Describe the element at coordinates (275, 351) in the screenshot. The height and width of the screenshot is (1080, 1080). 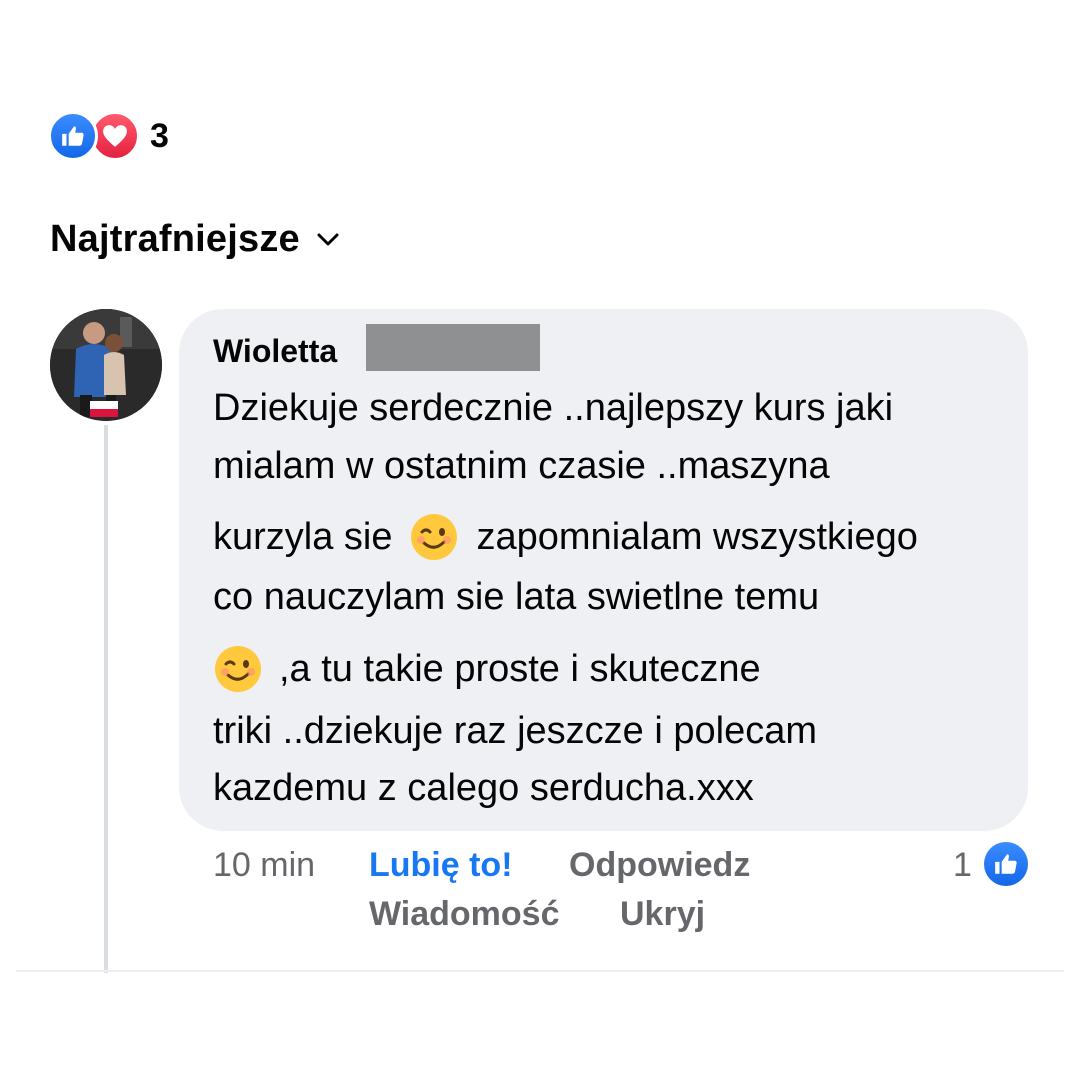
I see `comment-author: Wioletta` at that location.